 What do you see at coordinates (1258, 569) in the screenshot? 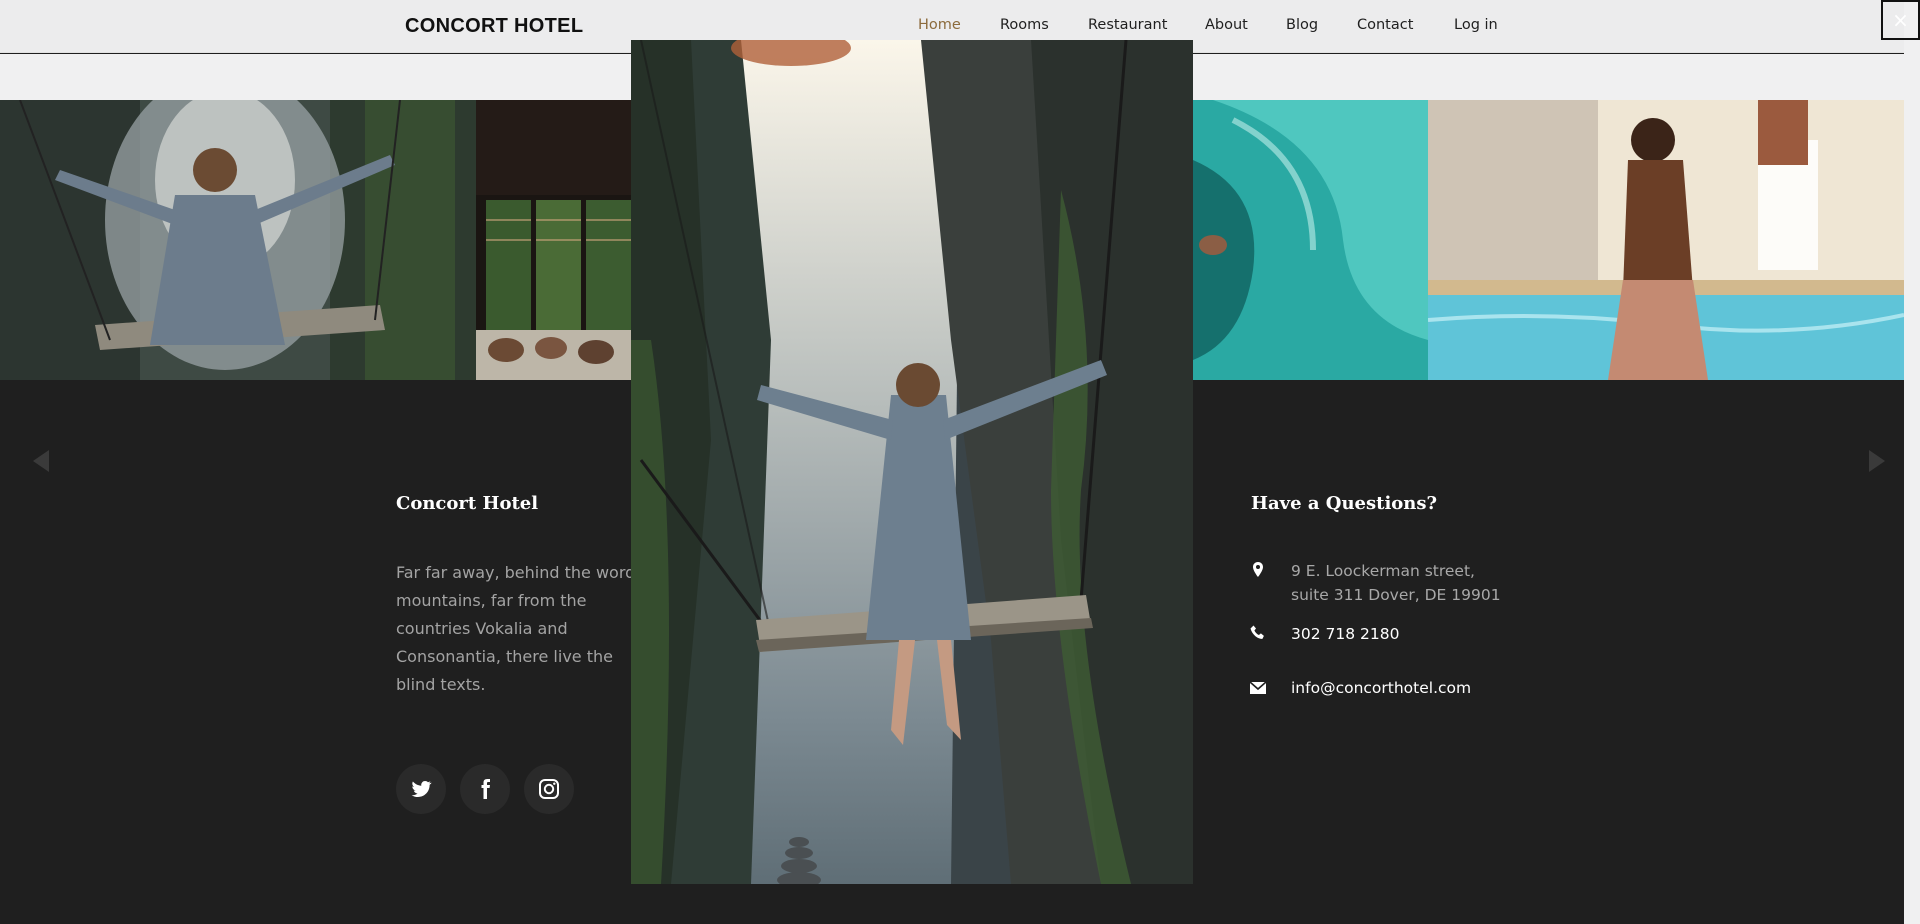
I see `map-marker-icon` at bounding box center [1258, 569].